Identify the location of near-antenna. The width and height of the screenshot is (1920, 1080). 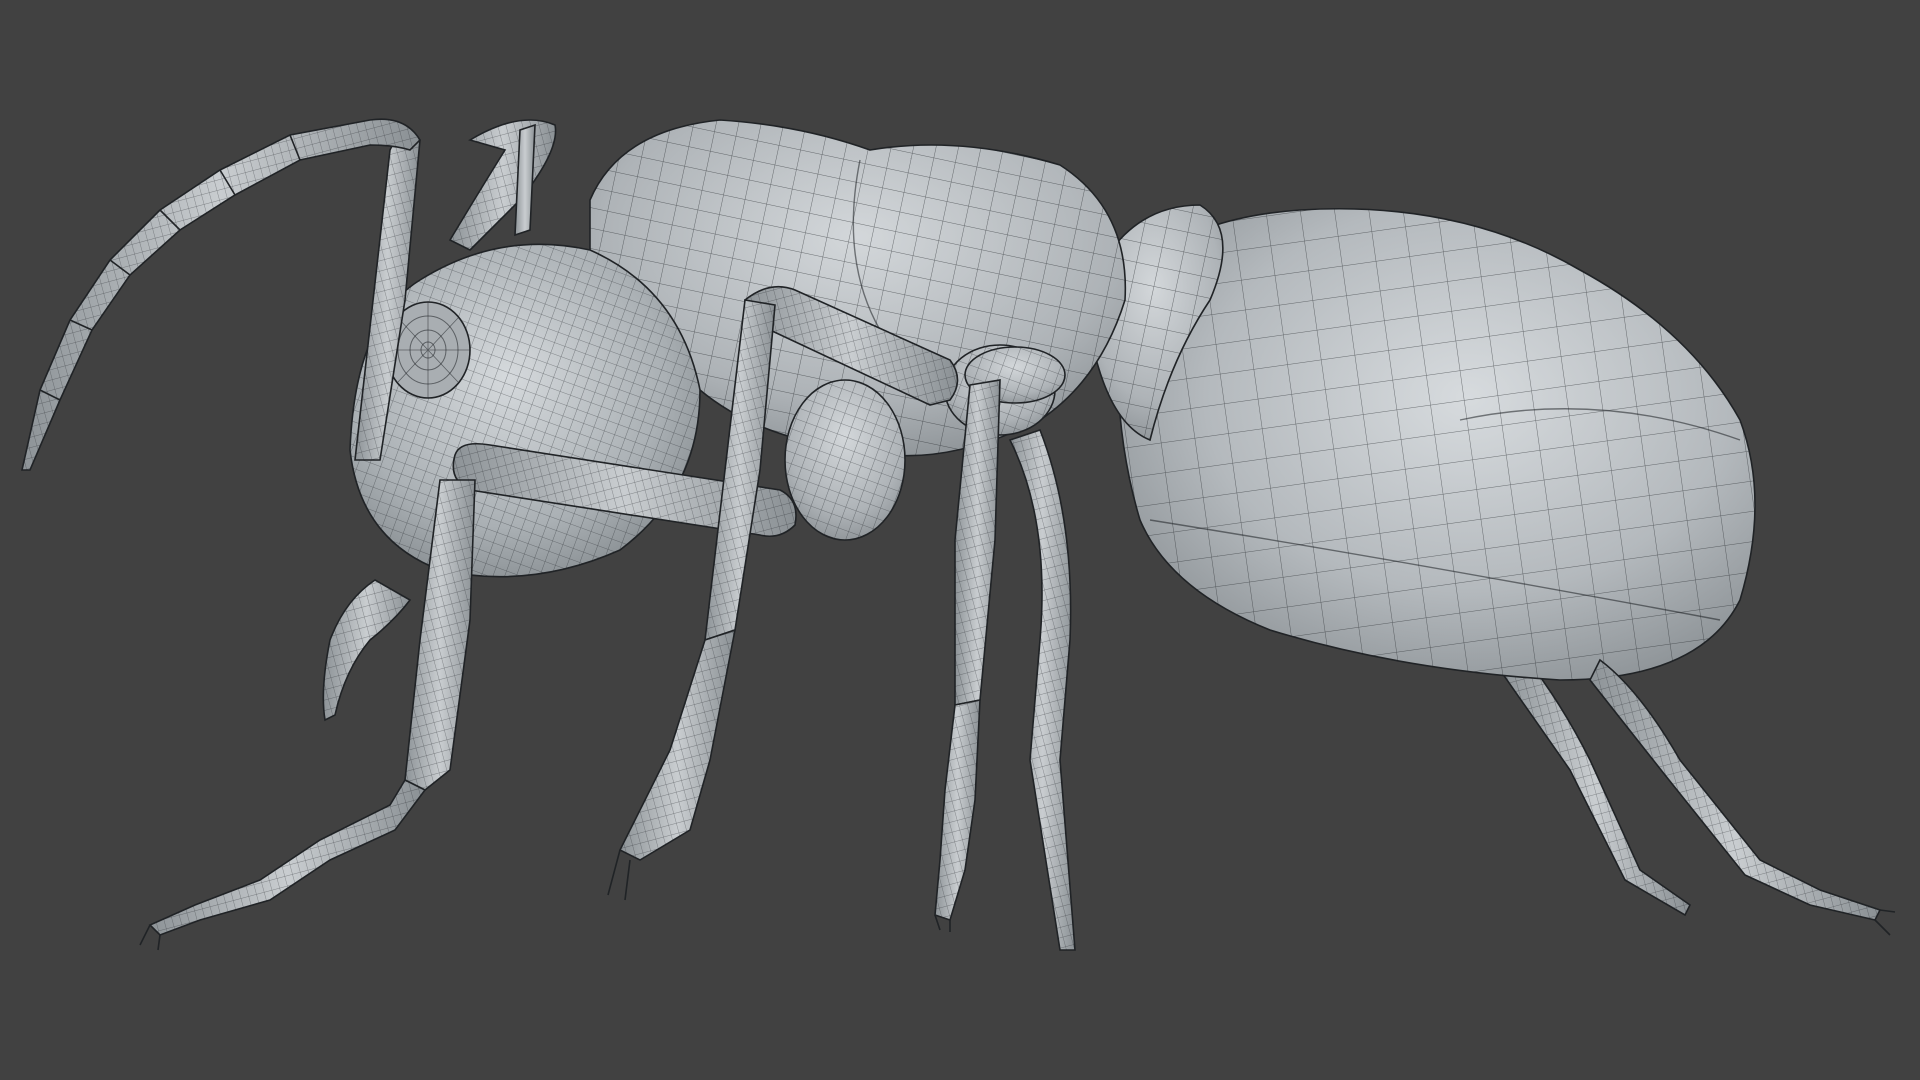
(221, 294).